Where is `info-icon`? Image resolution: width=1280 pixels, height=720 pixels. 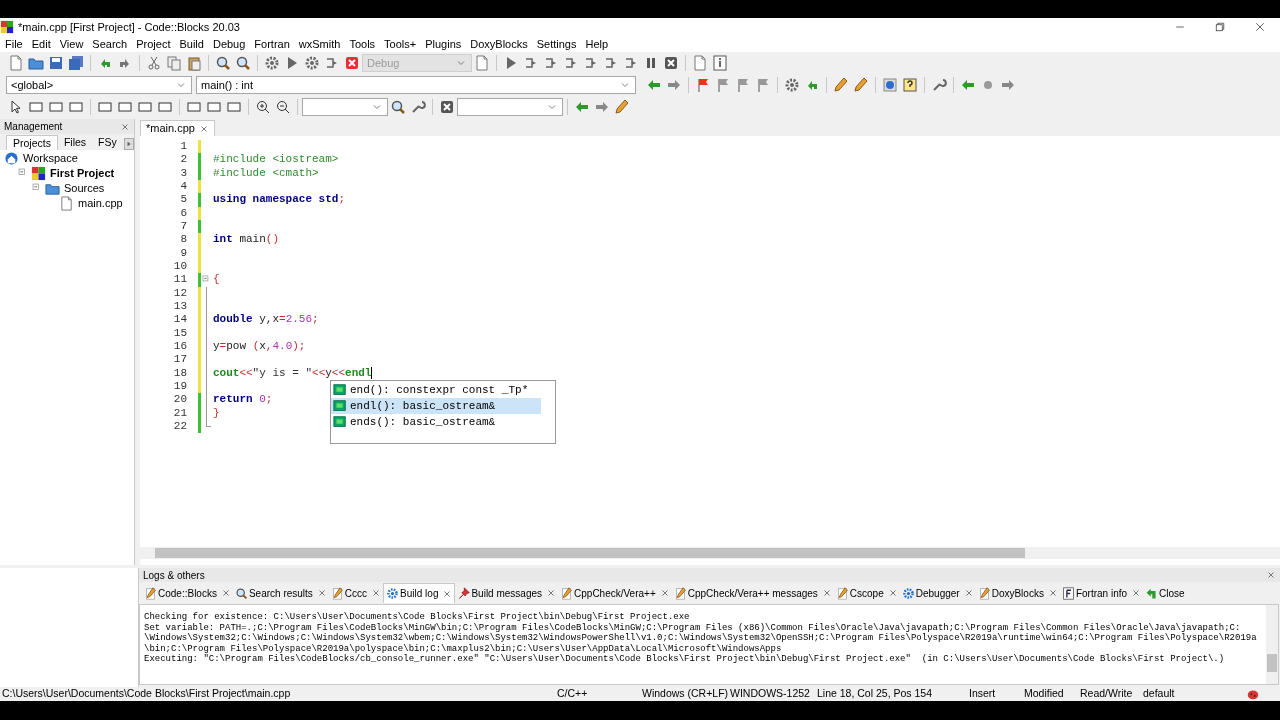
info-icon is located at coordinates (720, 63).